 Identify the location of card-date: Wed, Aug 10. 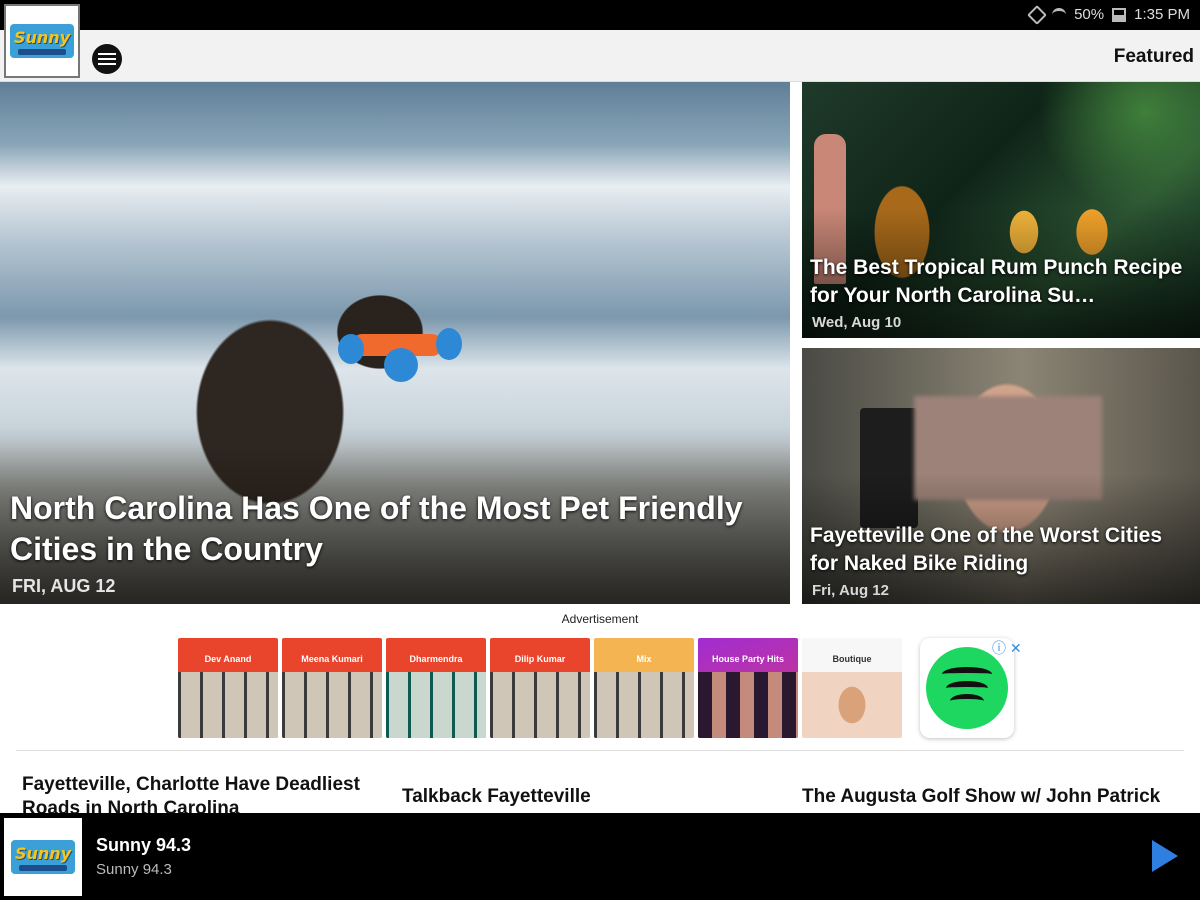
(857, 322).